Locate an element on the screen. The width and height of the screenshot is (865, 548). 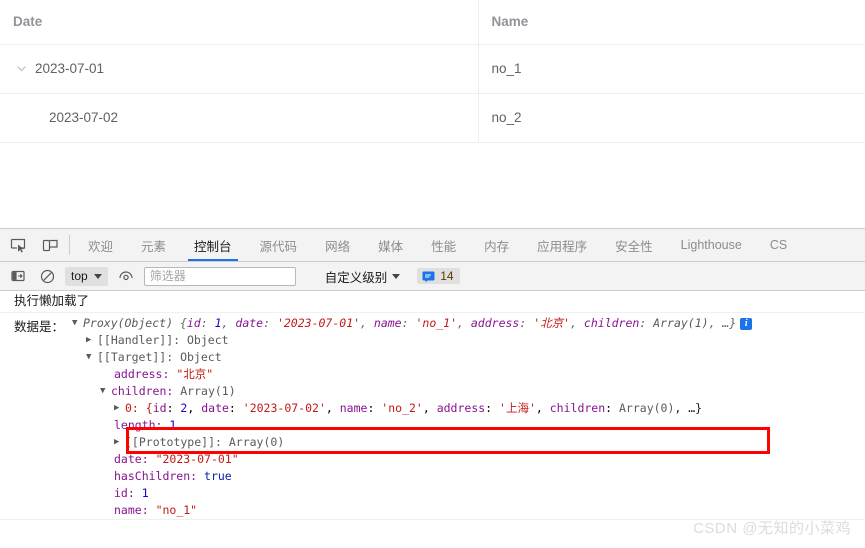
tab-performance: 性能 is located at coordinates (443, 245).